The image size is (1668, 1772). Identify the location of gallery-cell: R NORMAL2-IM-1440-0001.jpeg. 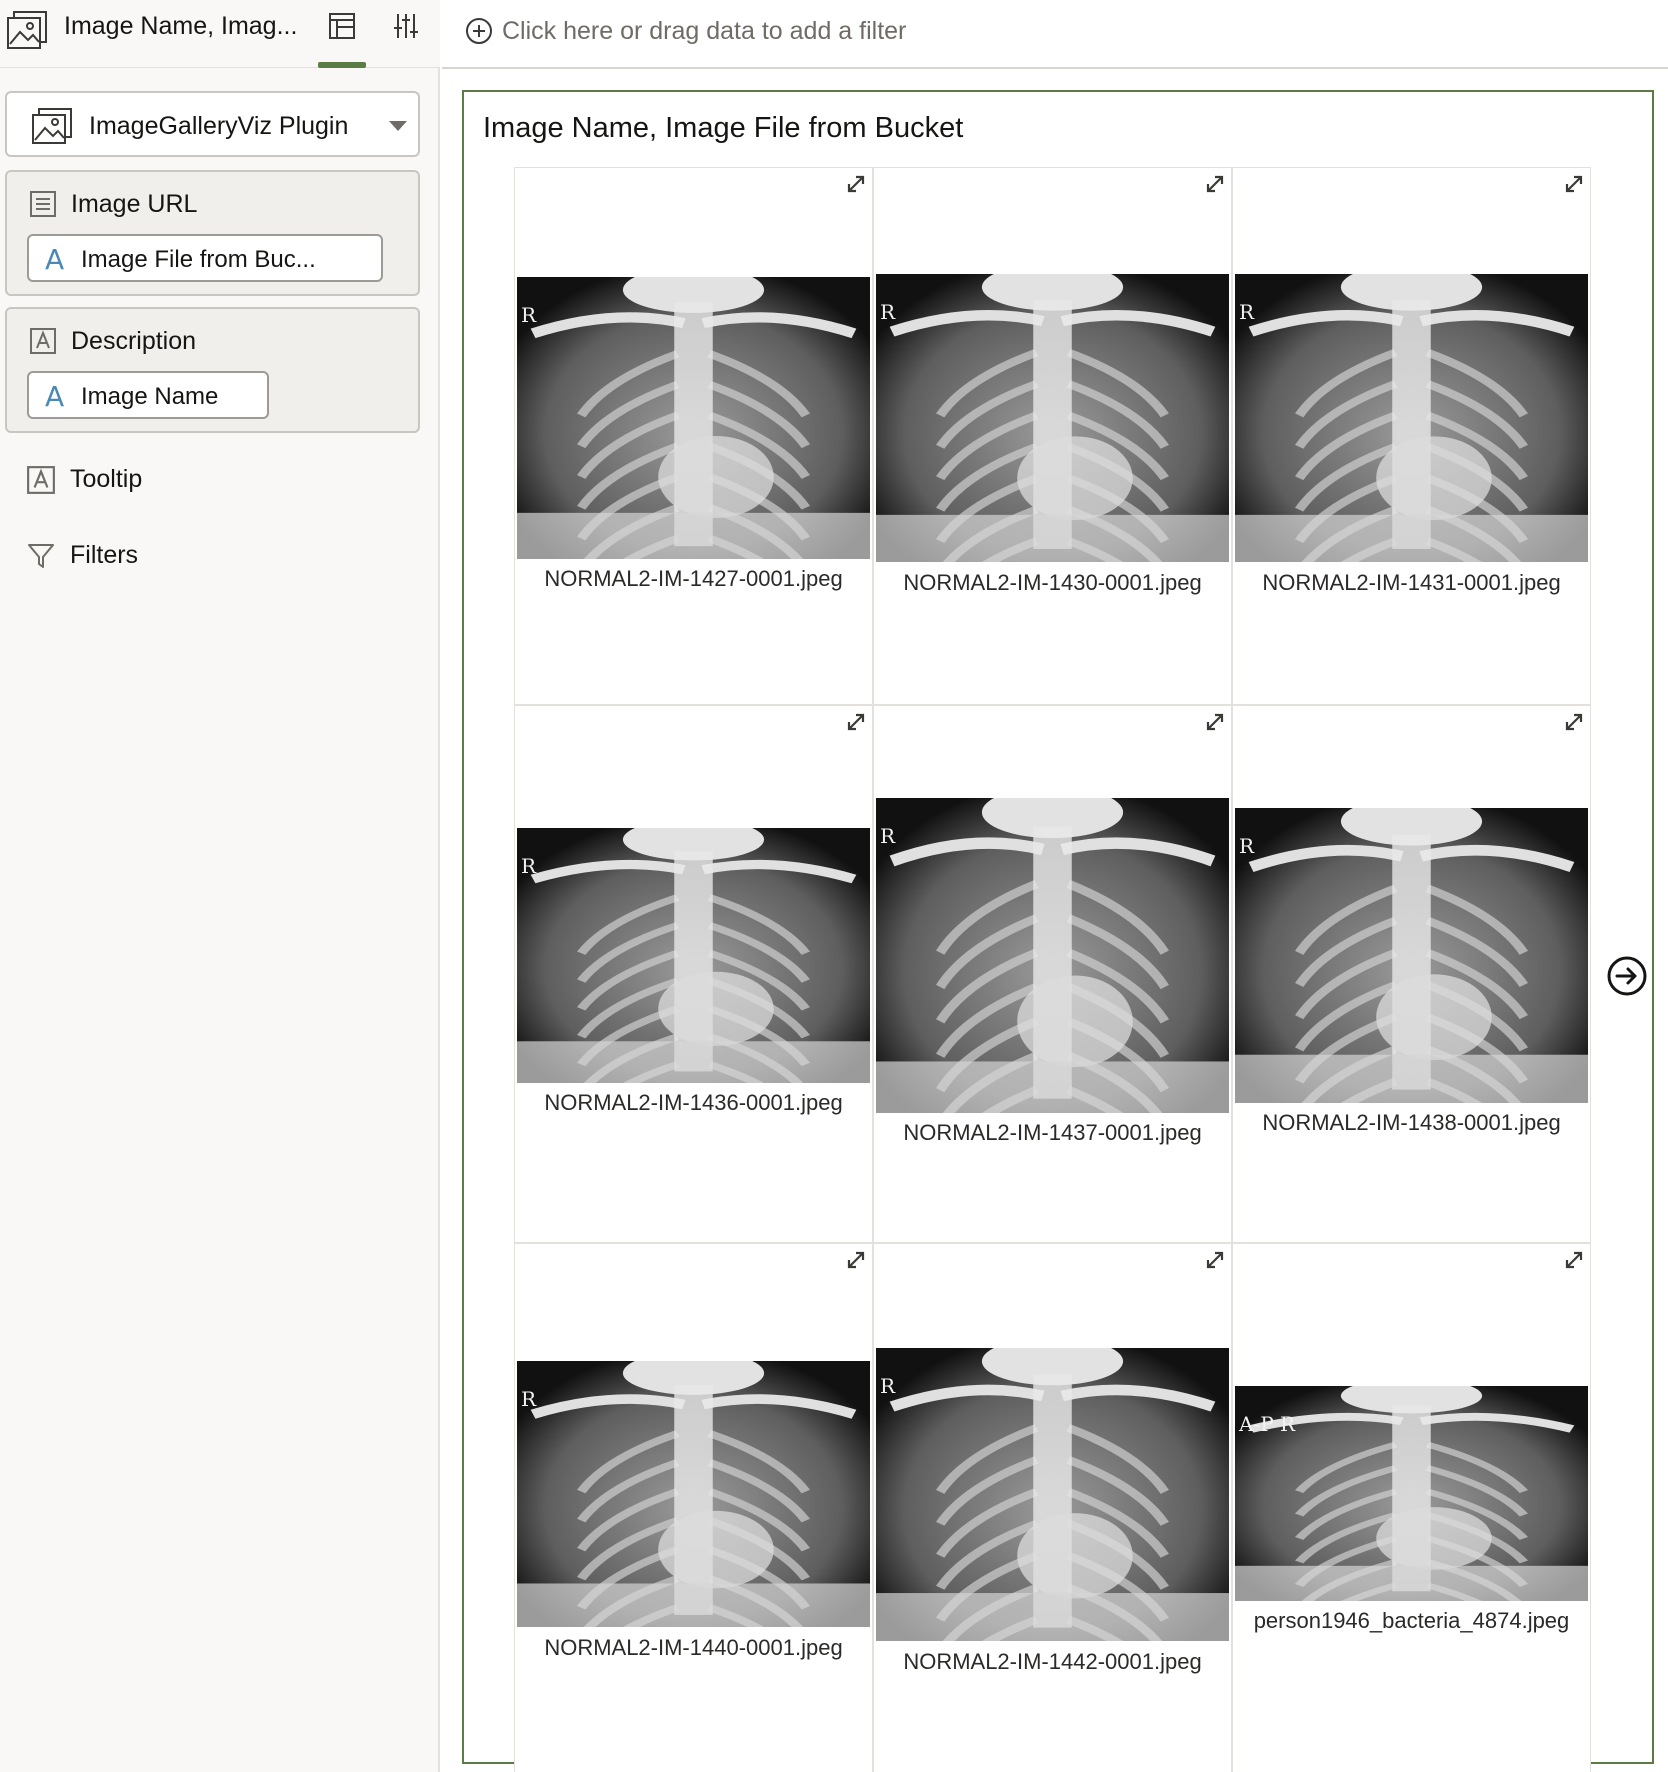
(693, 1507).